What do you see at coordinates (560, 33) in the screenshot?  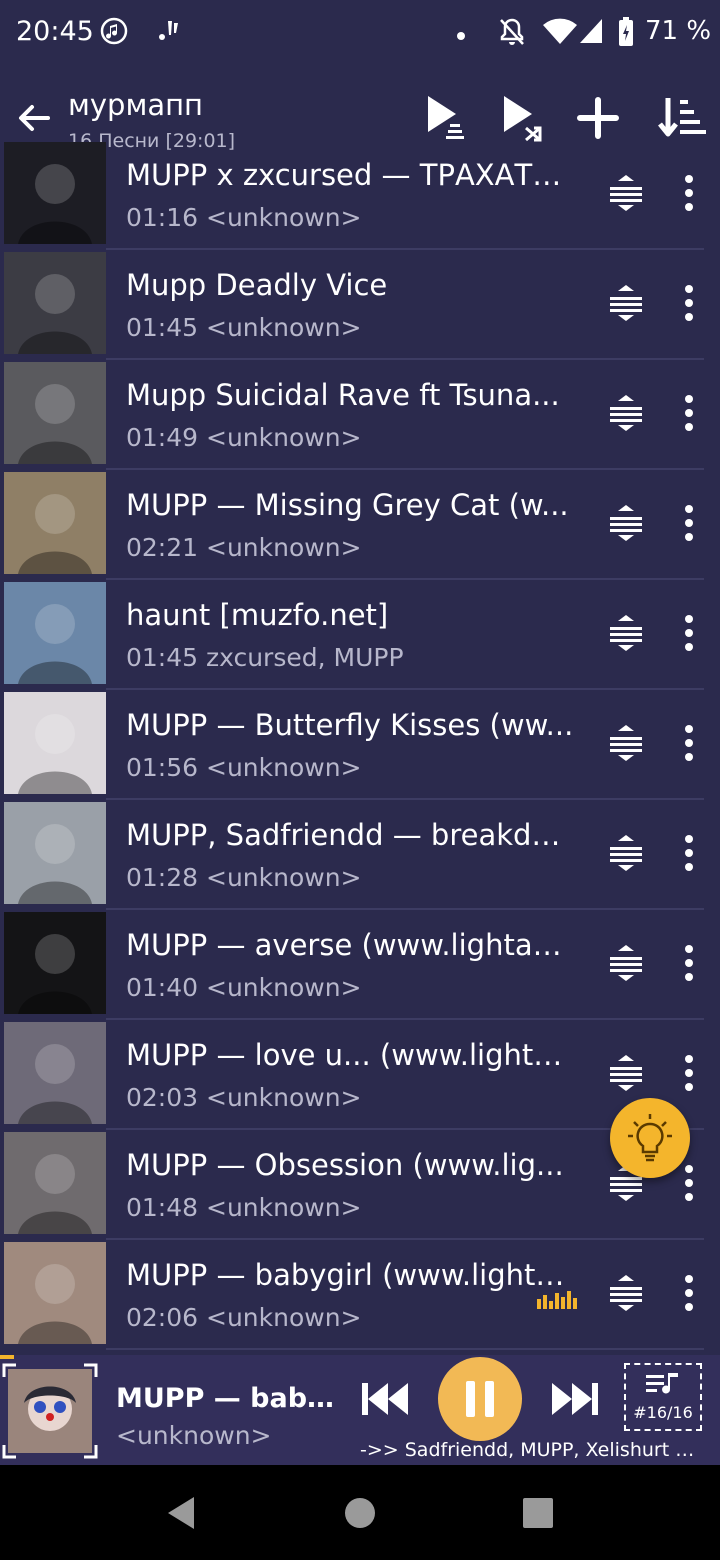 I see `wifi-icon` at bounding box center [560, 33].